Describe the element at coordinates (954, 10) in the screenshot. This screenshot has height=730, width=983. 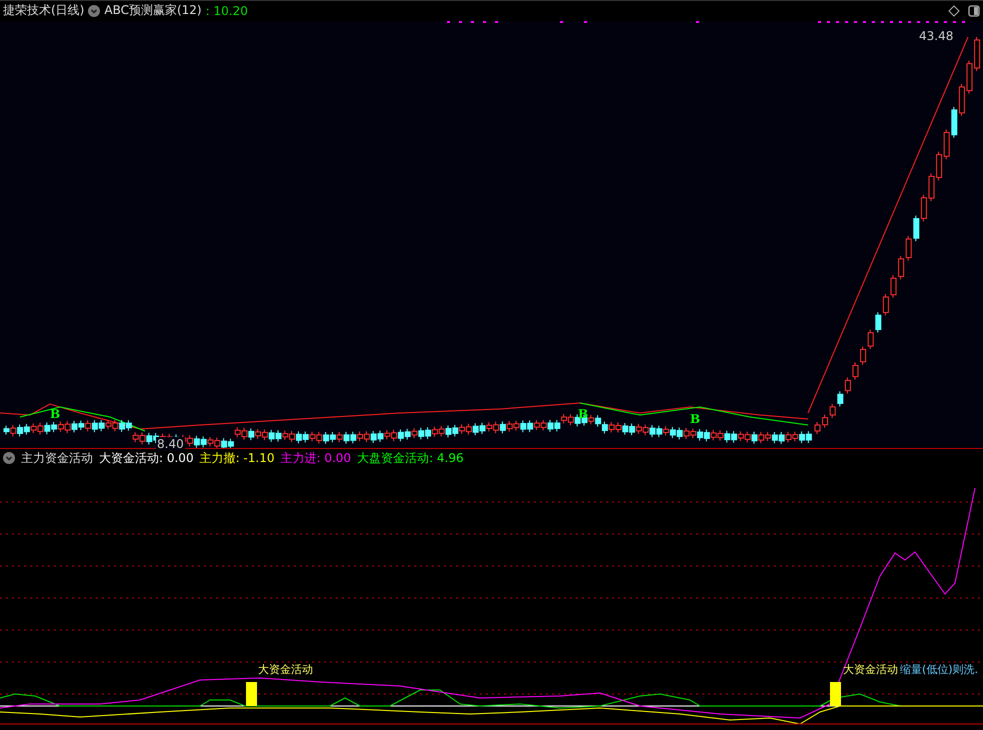
I see `diamond-icon` at that location.